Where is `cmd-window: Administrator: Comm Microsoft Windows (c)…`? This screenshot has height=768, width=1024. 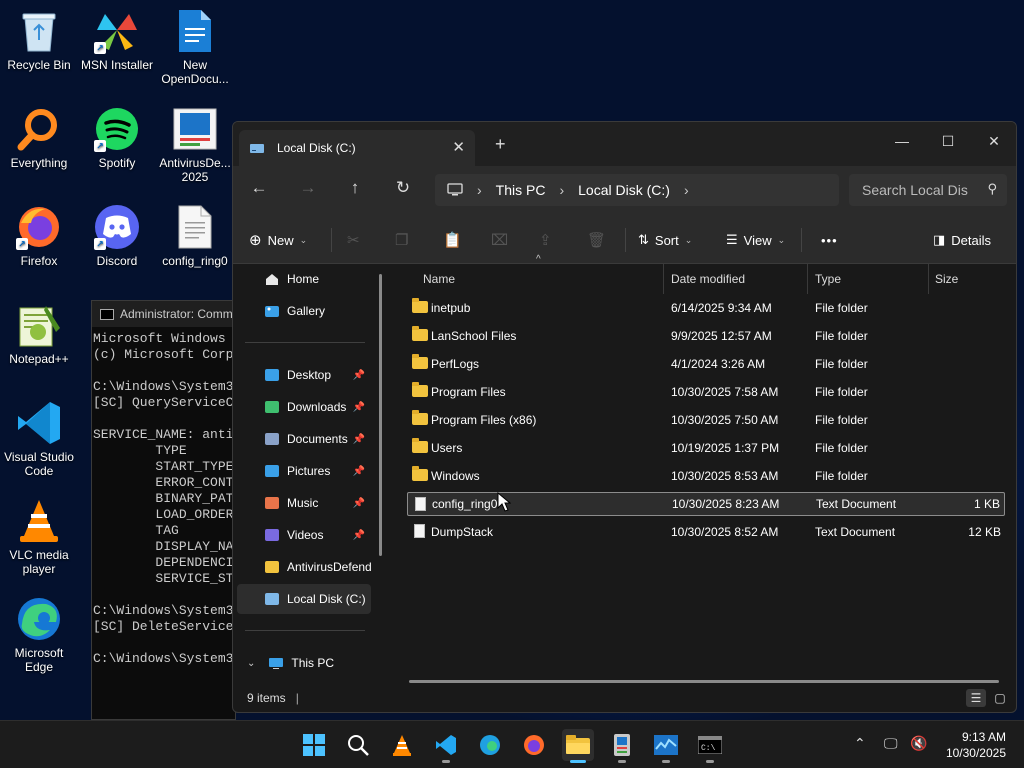
cmd-window: Administrator: Comm Microsoft Windows (c)… is located at coordinates (163, 510).